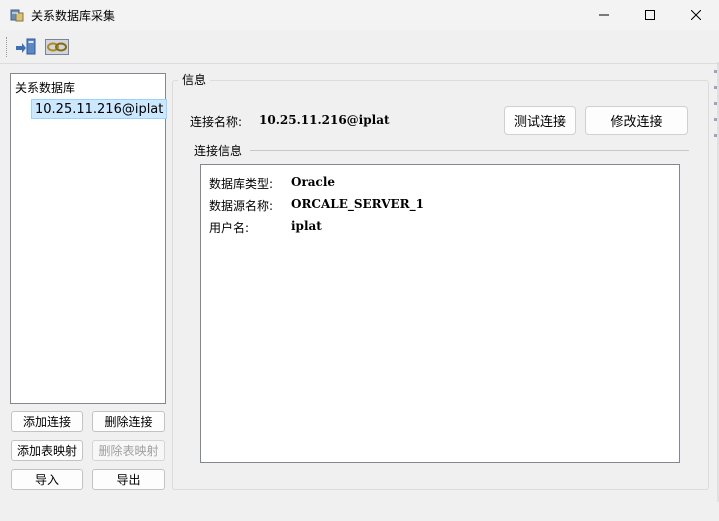 The image size is (719, 521). Describe the element at coordinates (359, 47) in the screenshot. I see `toolbar` at that location.